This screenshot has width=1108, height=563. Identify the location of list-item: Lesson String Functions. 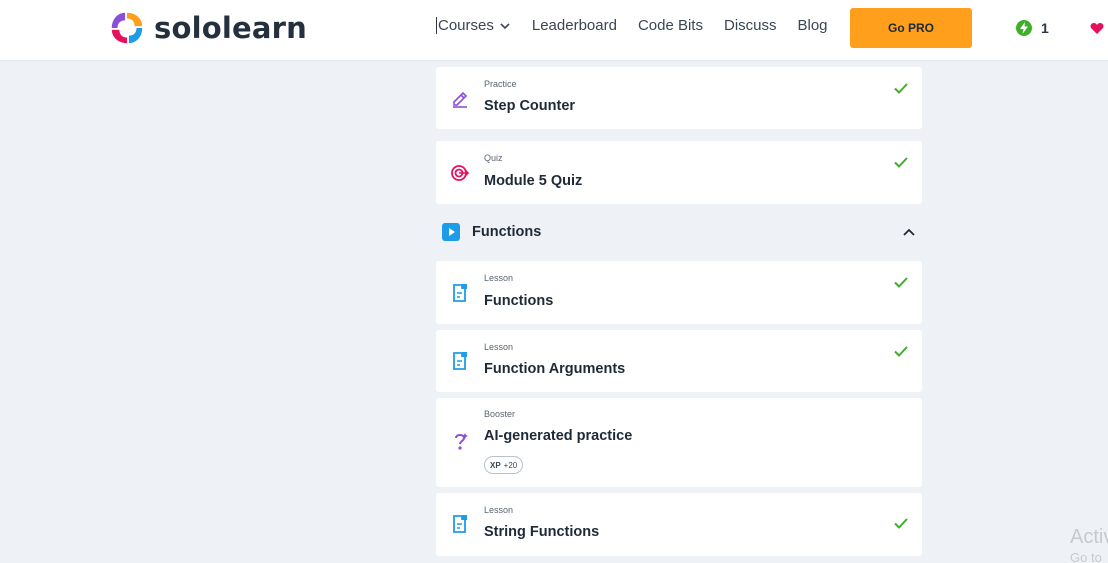
(679, 524).